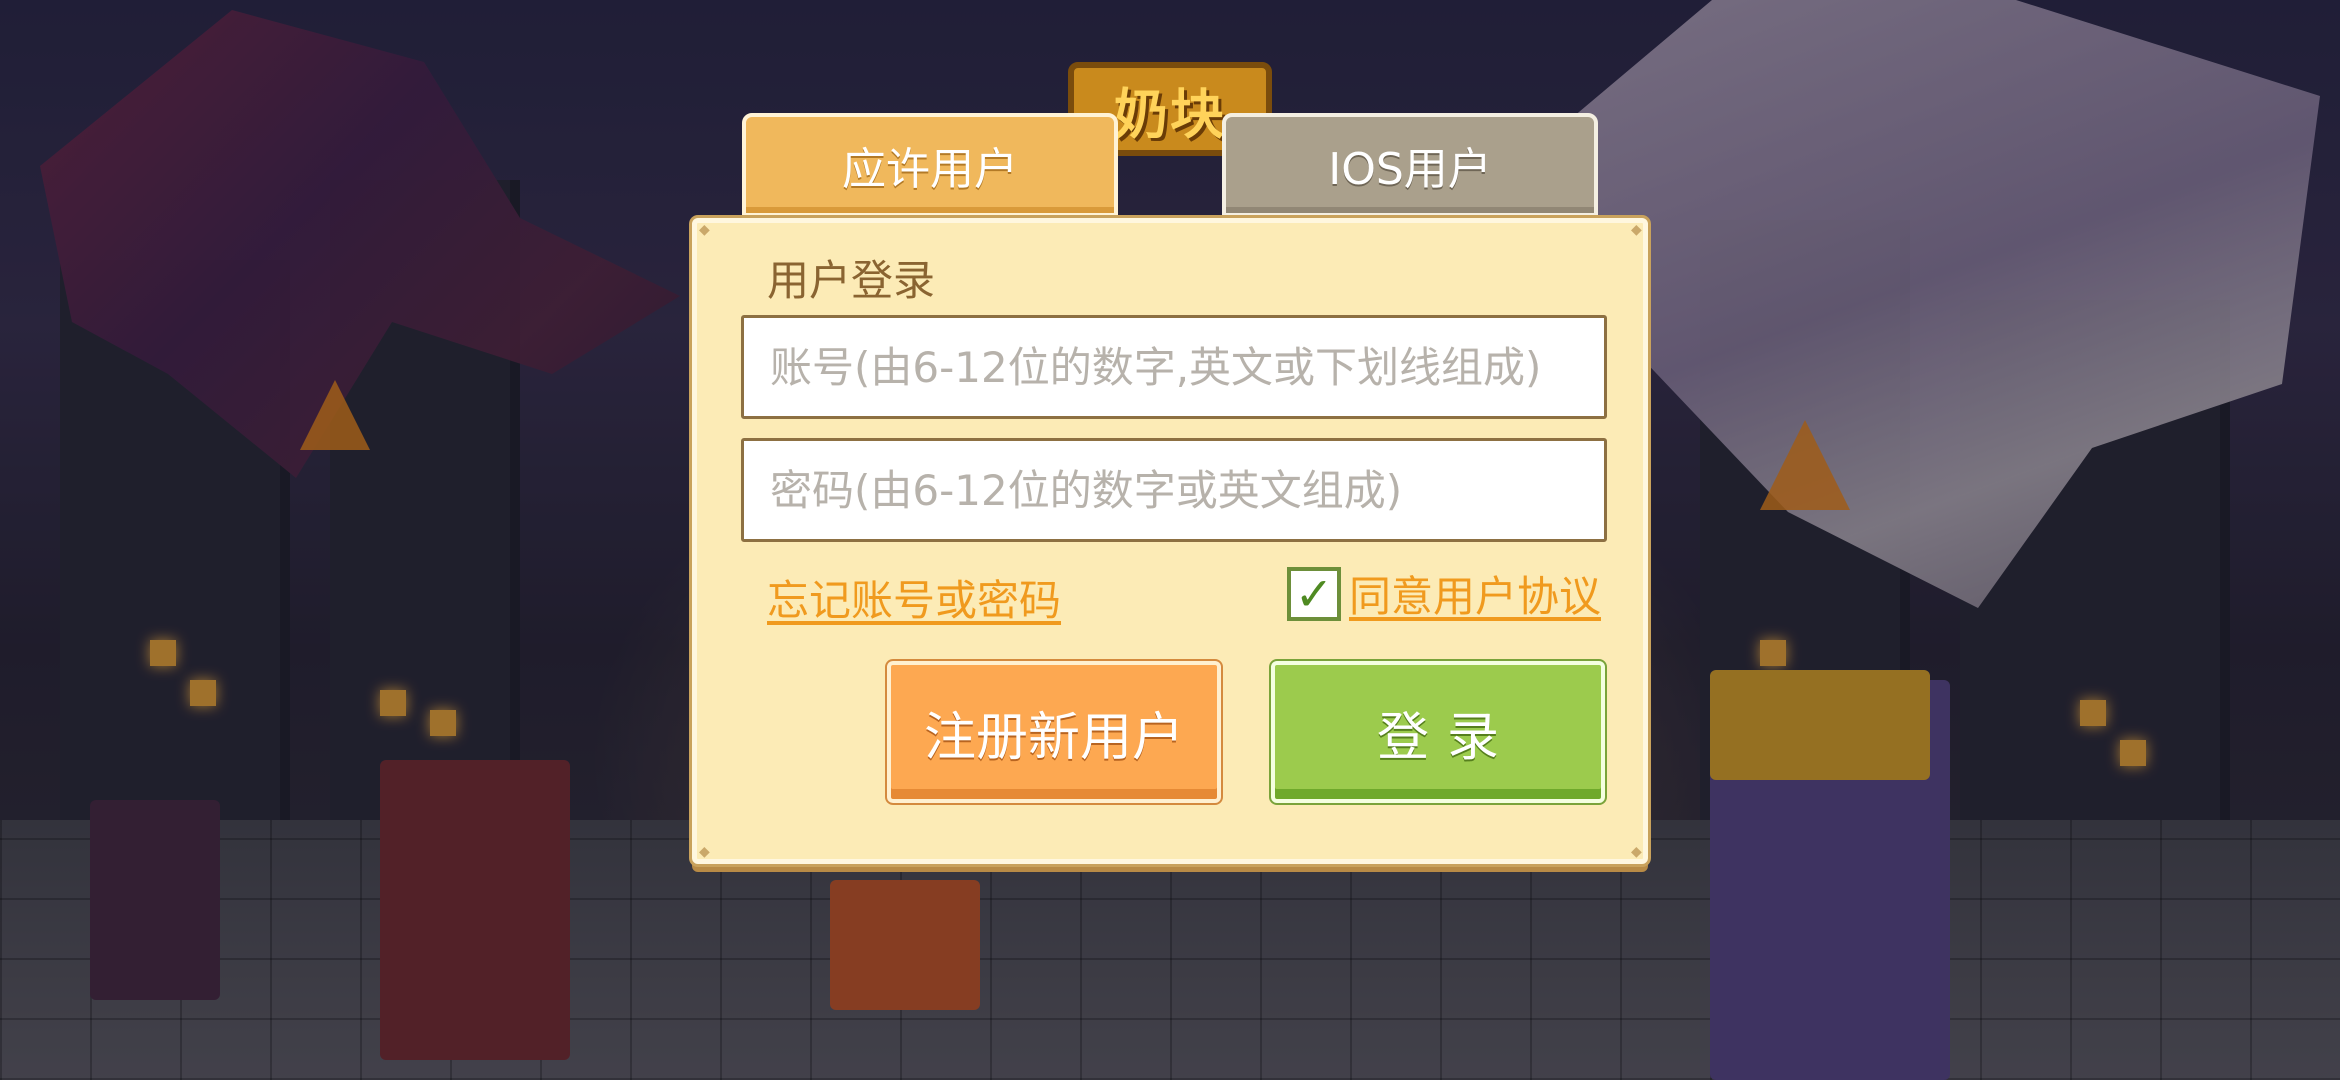 Image resolution: width=2340 pixels, height=1080 pixels. Describe the element at coordinates (930, 169) in the screenshot. I see `tab-android-user-label: 应许用户` at that location.